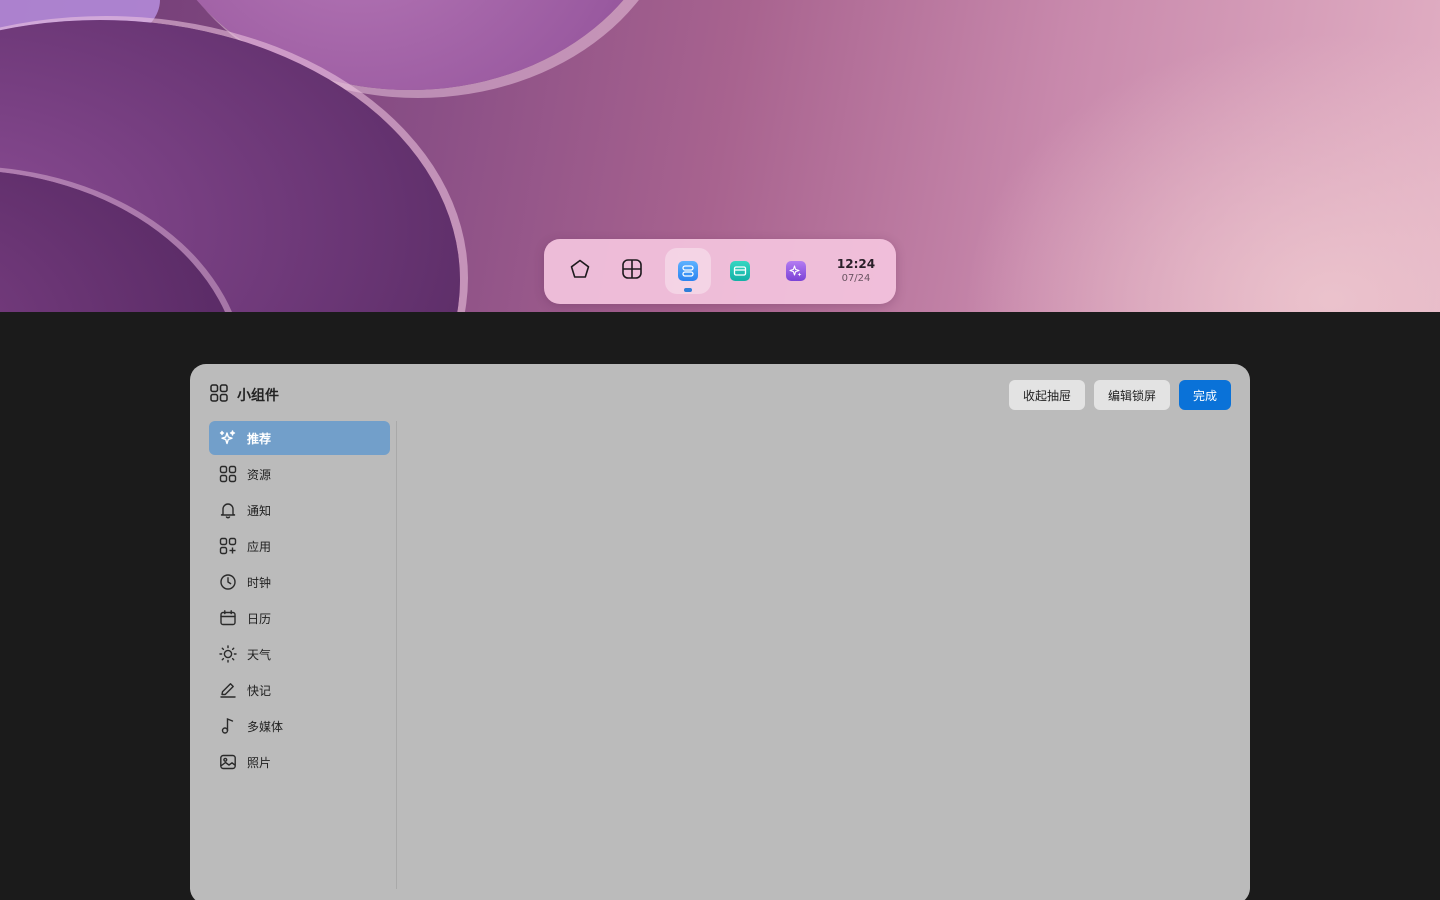 Image resolution: width=1440 pixels, height=900 pixels. I want to click on widgets-grid-icon, so click(219, 395).